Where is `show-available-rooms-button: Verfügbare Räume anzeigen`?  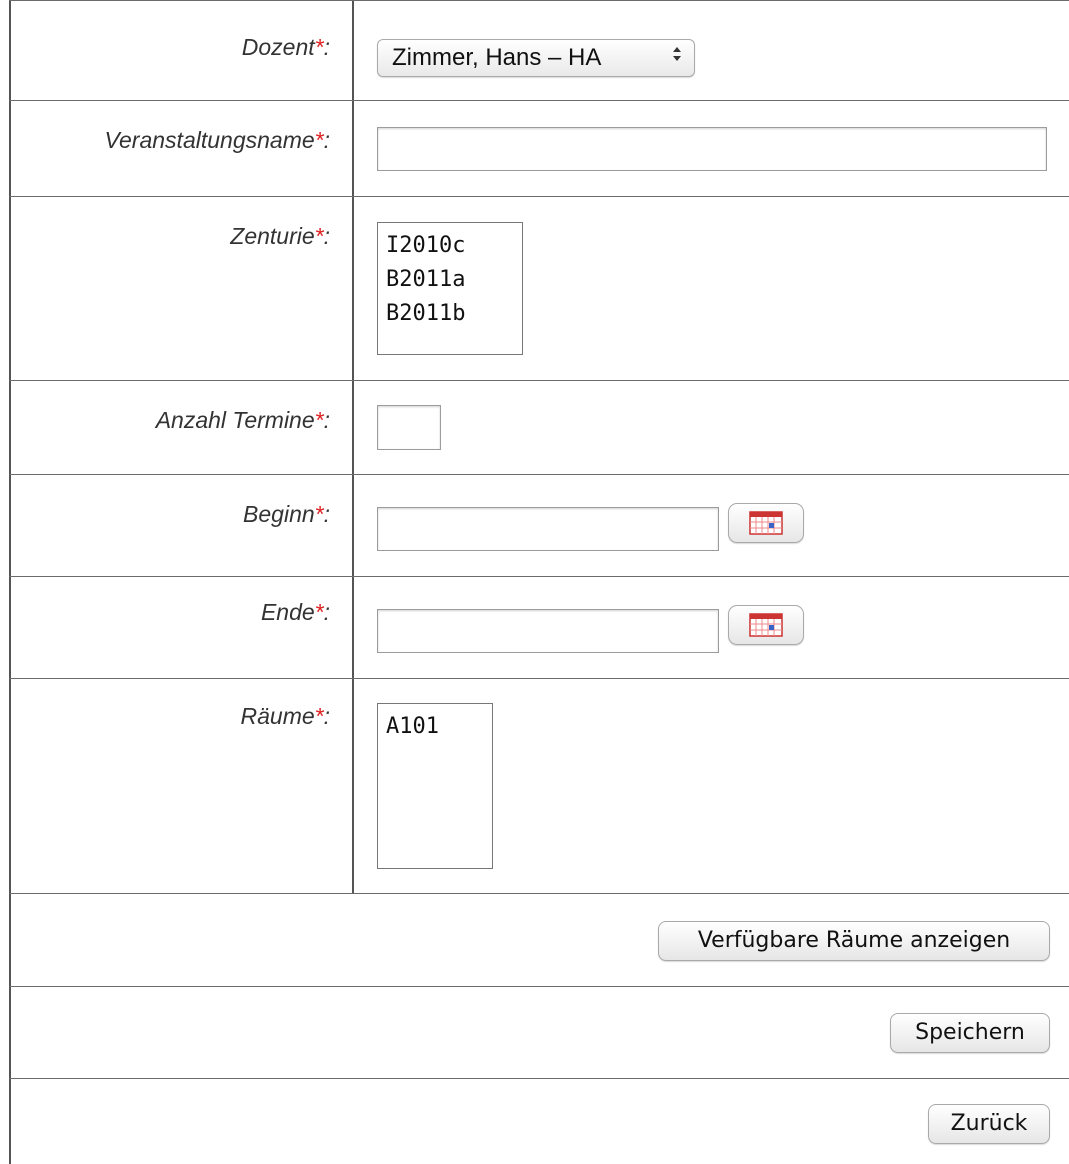 show-available-rooms-button: Verfügbare Räume anzeigen is located at coordinates (854, 941).